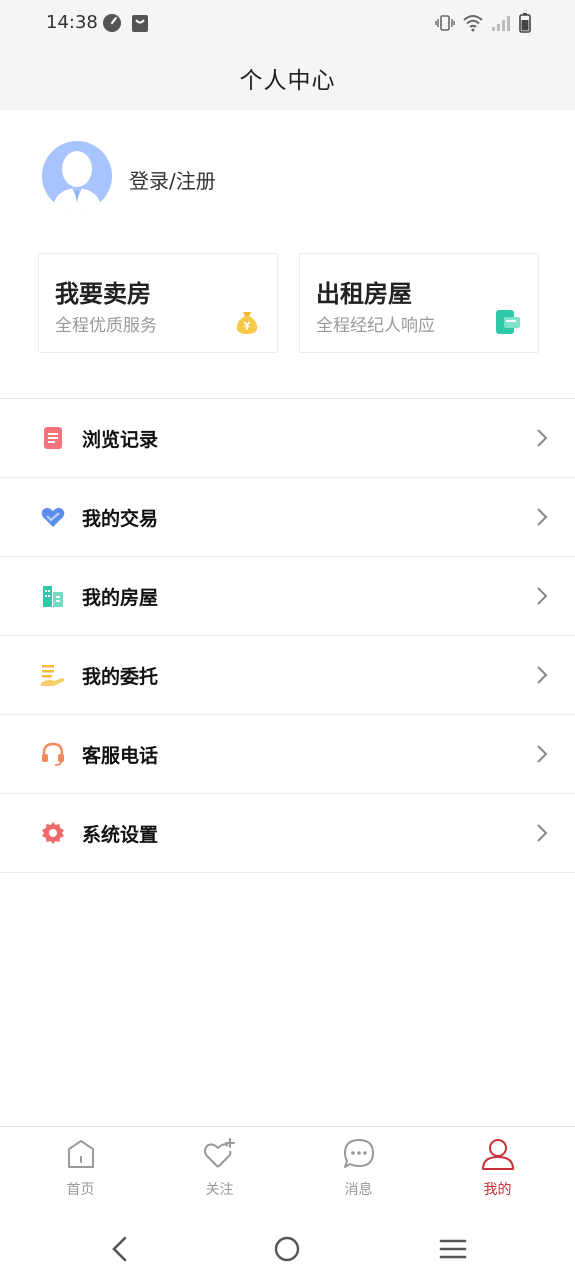 The height and width of the screenshot is (1280, 575). What do you see at coordinates (219, 1190) in the screenshot?
I see `tab-label: 关注` at bounding box center [219, 1190].